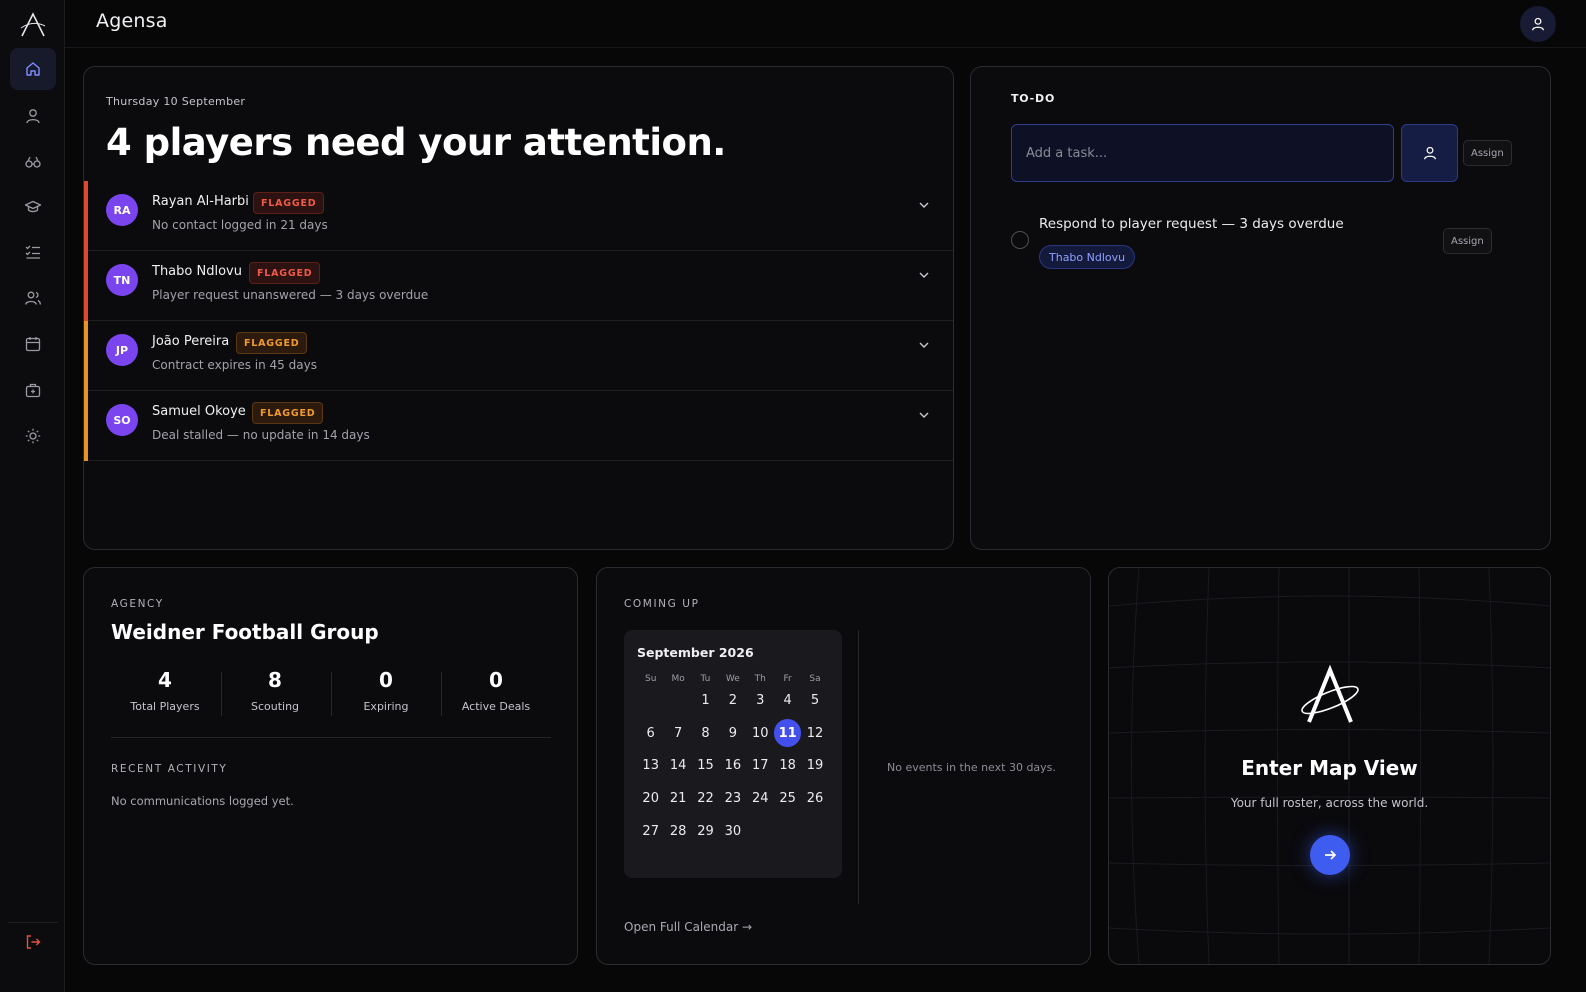 The height and width of the screenshot is (992, 1586). I want to click on calendar-weekdays: Su Mo Tu We Th Fr Sa, so click(733, 679).